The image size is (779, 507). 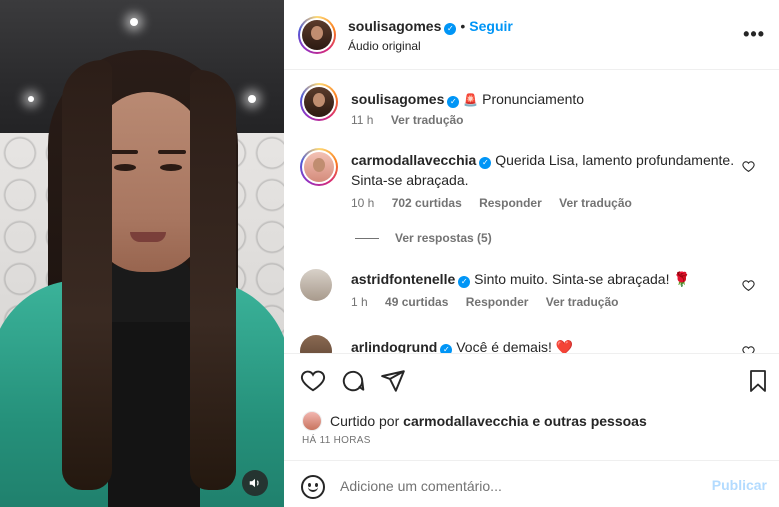 I want to click on bookmark-icon, so click(x=758, y=381).